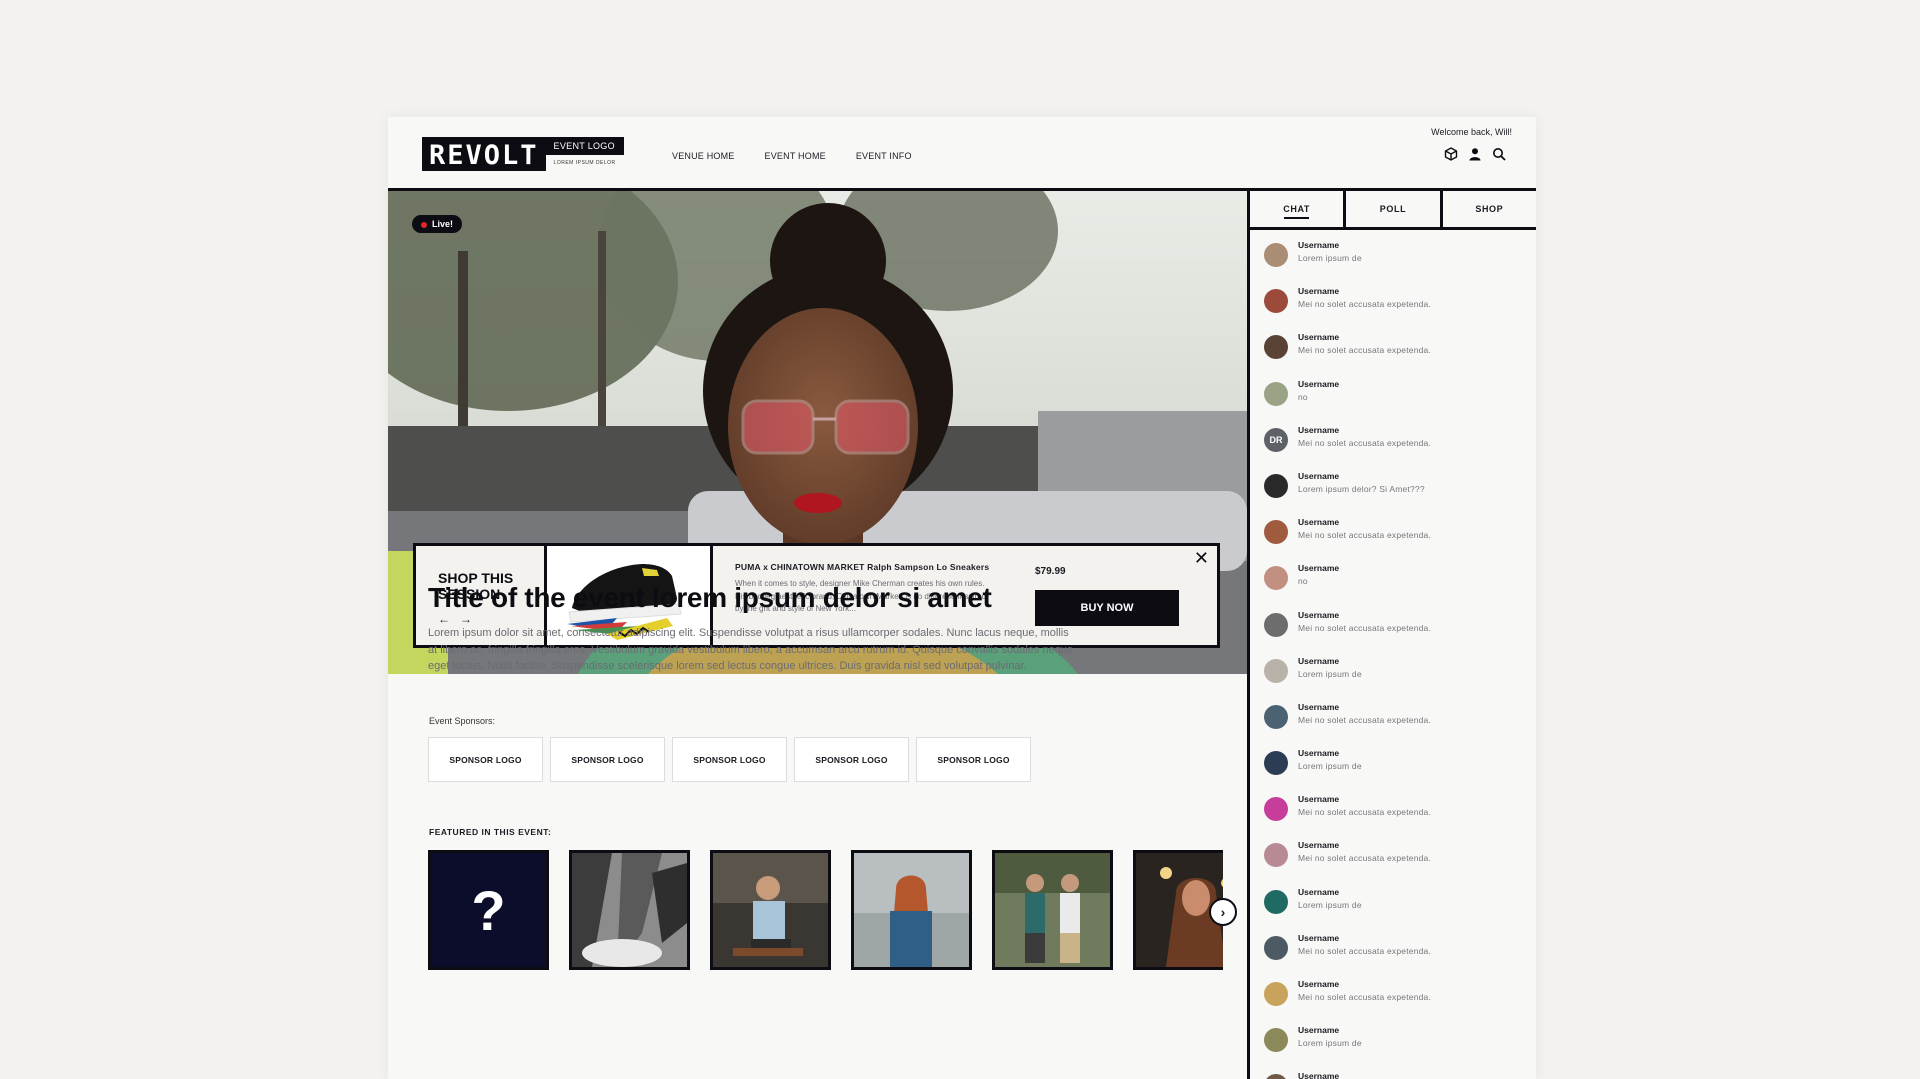 The image size is (1920, 1079). I want to click on logo-wordmark: REVOLT, so click(484, 154).